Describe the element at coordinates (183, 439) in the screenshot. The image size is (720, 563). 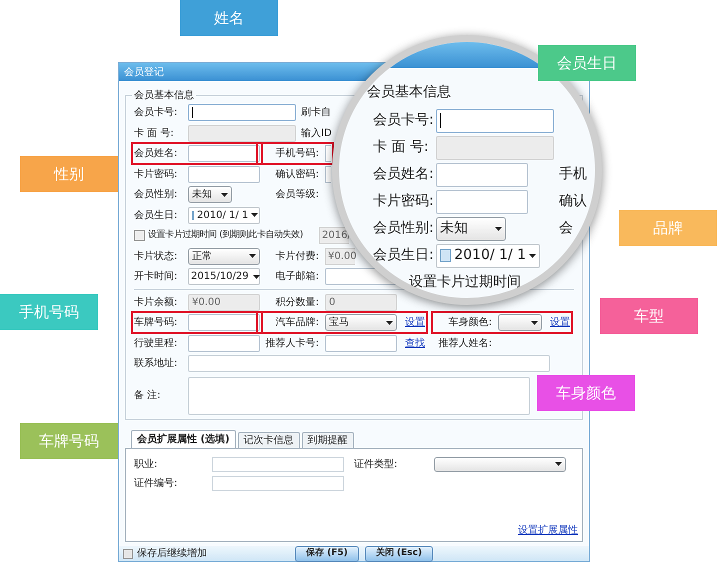
I see `tab: 会员扩展属性 (选填)` at that location.